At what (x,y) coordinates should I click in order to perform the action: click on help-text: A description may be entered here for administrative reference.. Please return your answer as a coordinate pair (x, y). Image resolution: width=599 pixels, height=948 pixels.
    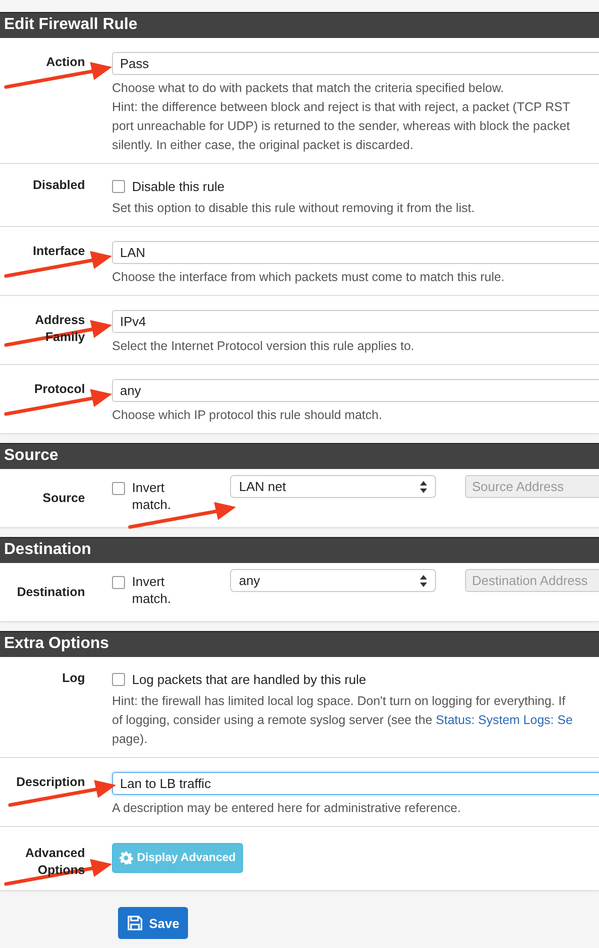
    Looking at the image, I should click on (286, 808).